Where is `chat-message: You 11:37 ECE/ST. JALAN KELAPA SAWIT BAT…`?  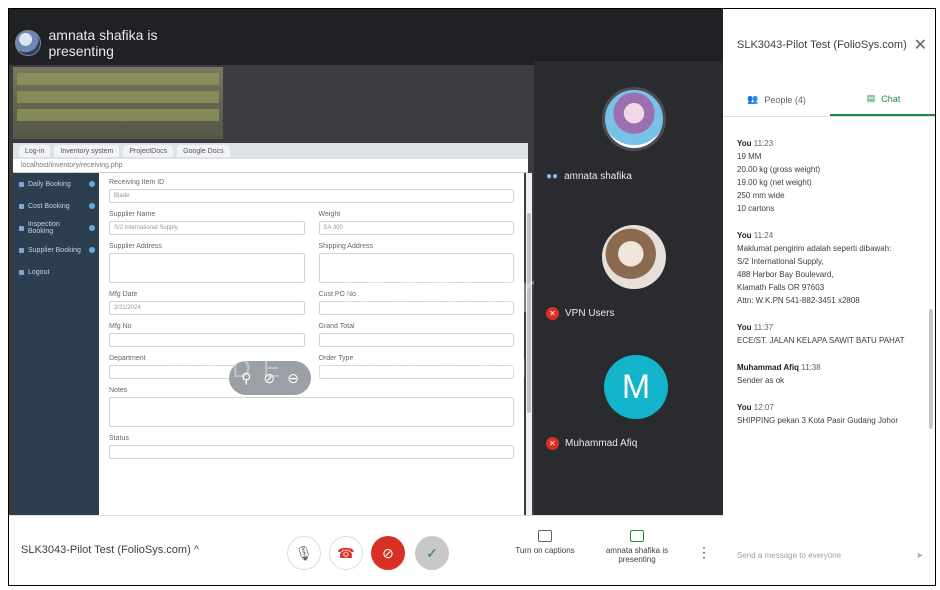 chat-message: You 11:37 ECE/ST. JALAN KELAPA SAWIT BAT… is located at coordinates (831, 334).